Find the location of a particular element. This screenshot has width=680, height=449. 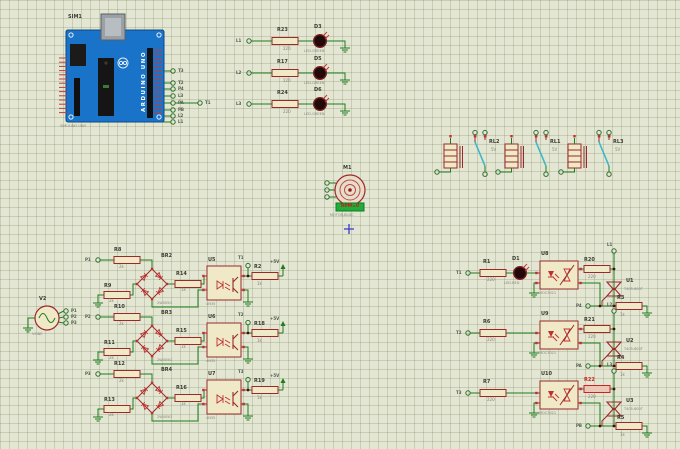

terminal-RL1-out is located at coordinates (546, 174).